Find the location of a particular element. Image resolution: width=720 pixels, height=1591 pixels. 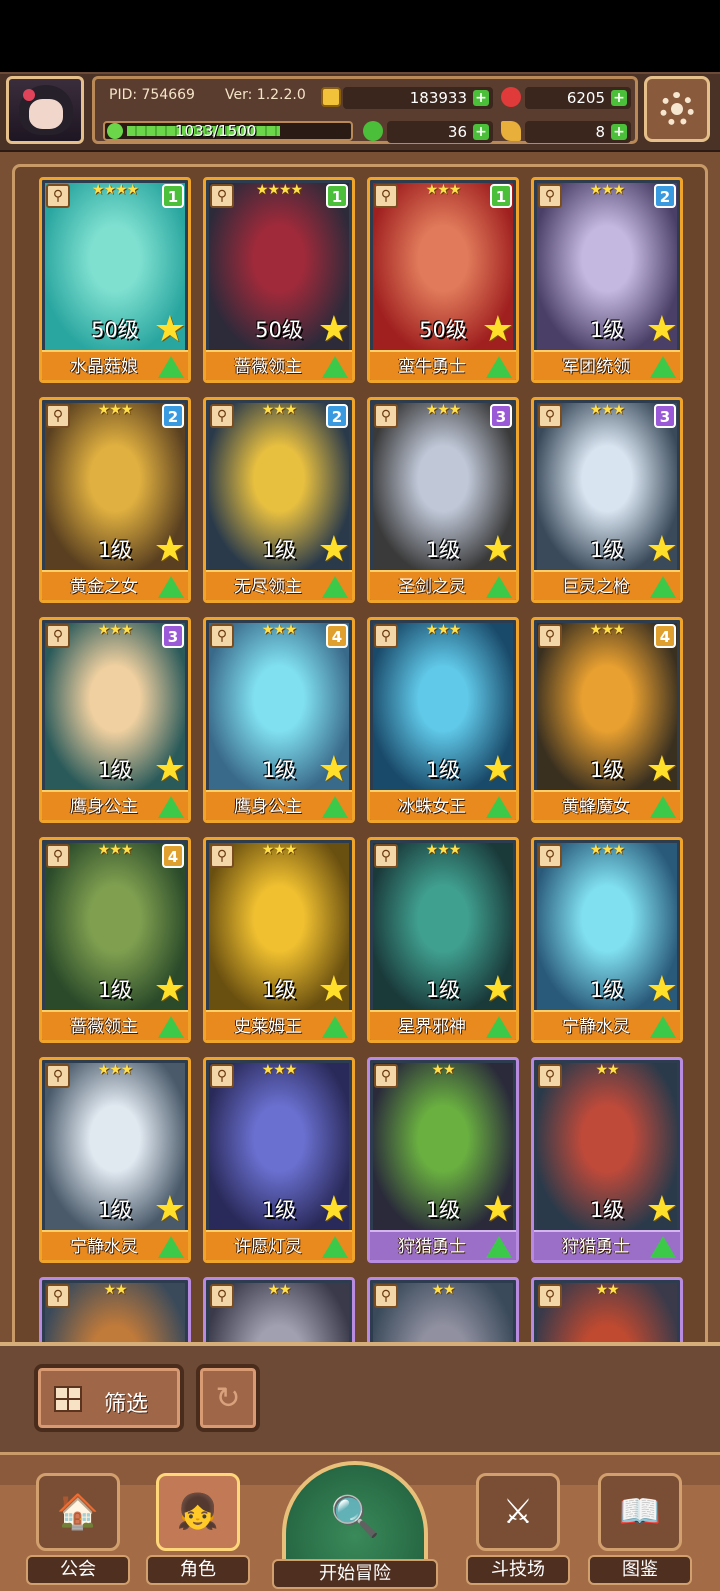

filter-button: 筛选 is located at coordinates (109, 1398).